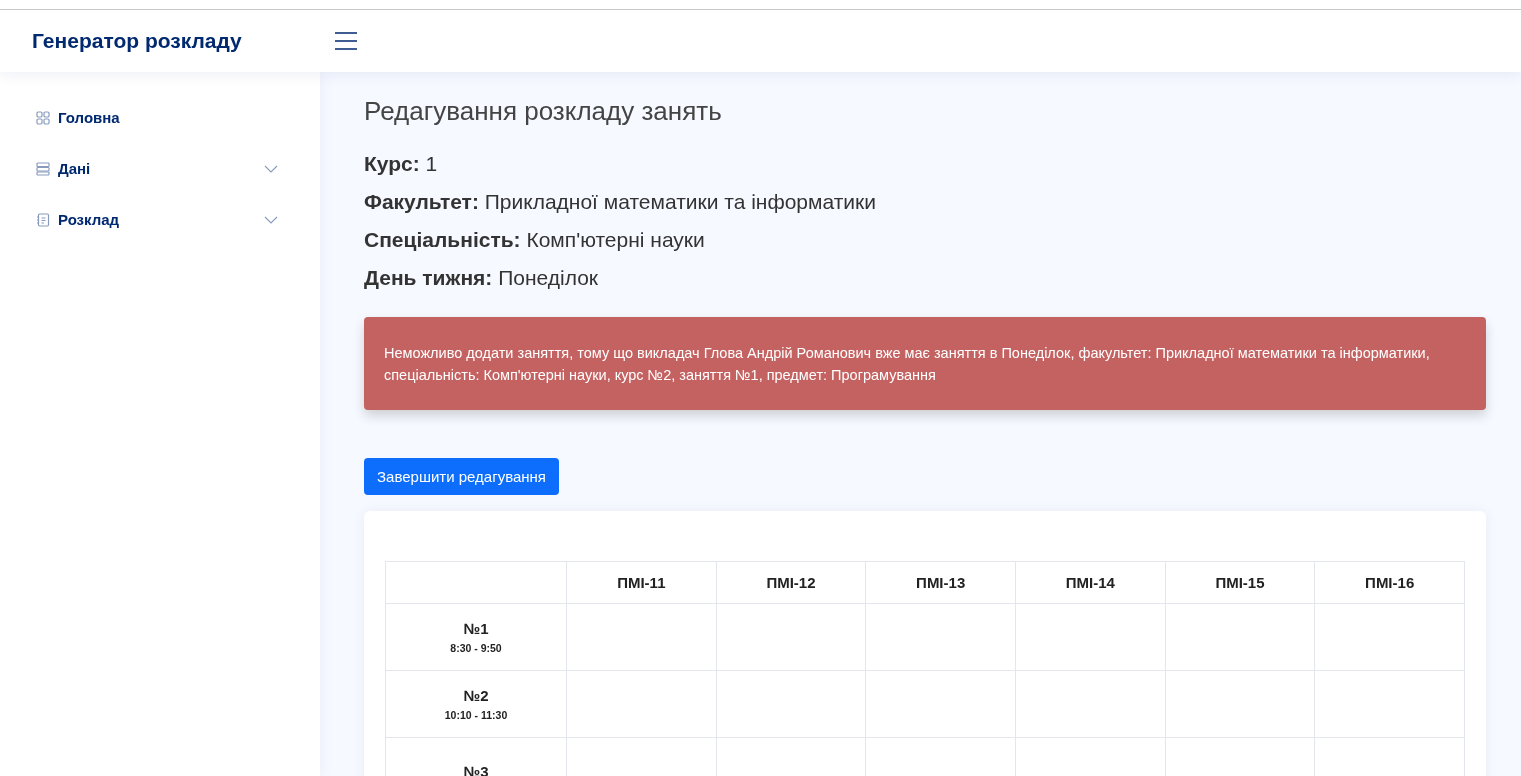  What do you see at coordinates (543, 111) in the screenshot?
I see `page-title: Редагування розкладу занять` at bounding box center [543, 111].